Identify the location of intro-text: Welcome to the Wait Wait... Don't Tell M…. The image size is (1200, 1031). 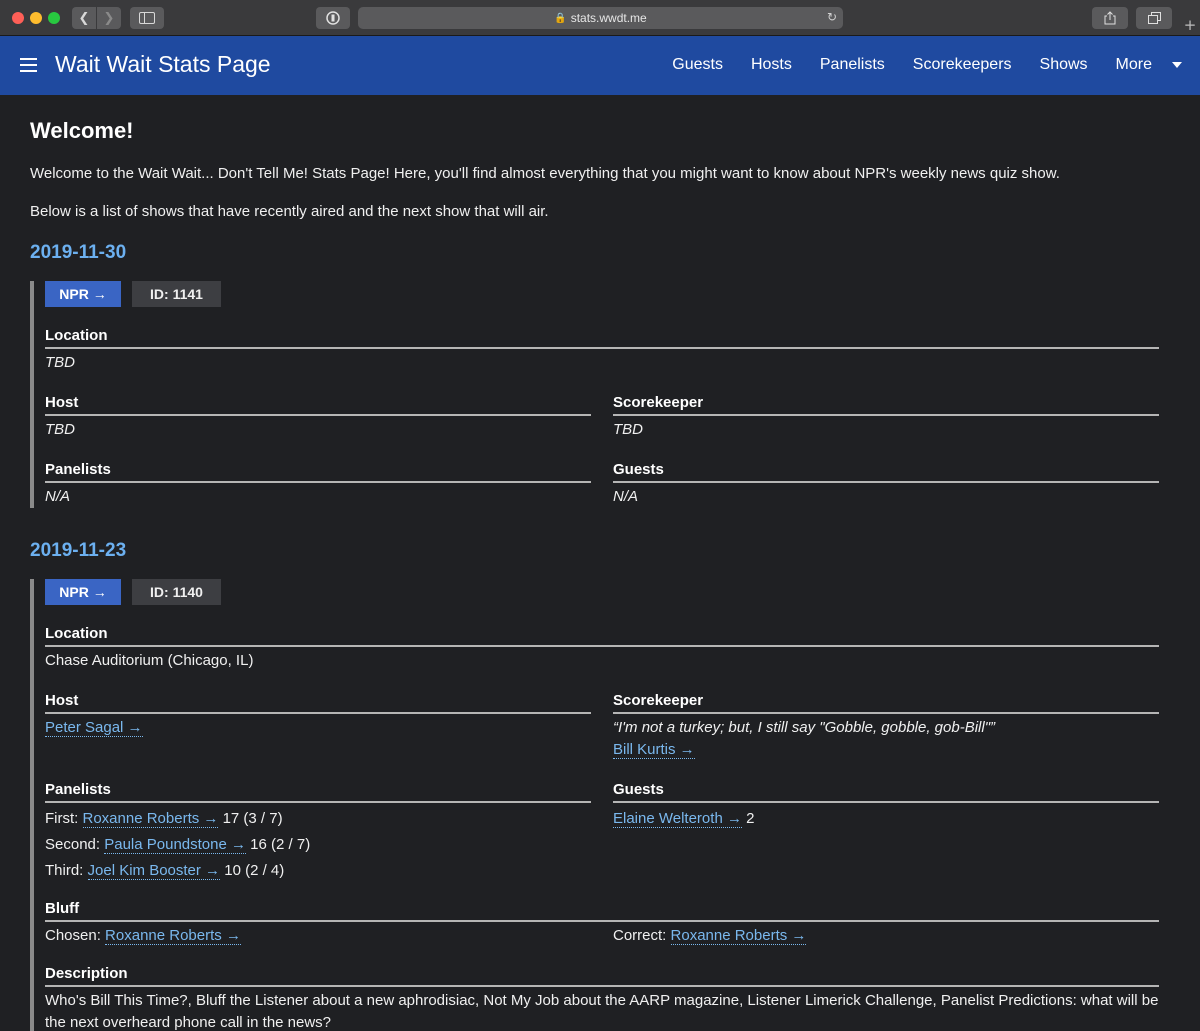
(545, 173).